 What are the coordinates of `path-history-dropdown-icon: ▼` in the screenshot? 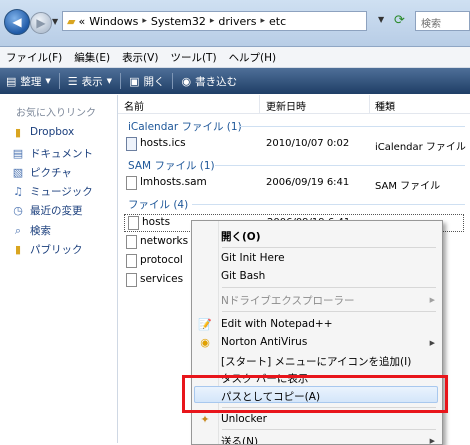 It's located at (381, 19).